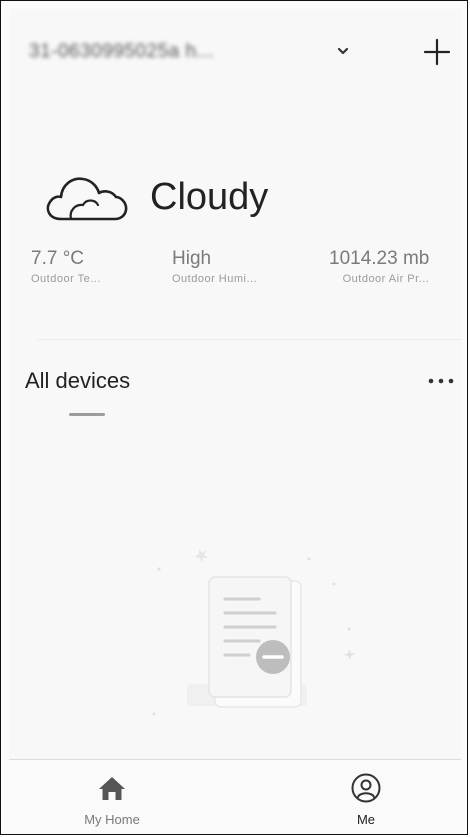  Describe the element at coordinates (366, 788) in the screenshot. I see `user-icon` at that location.